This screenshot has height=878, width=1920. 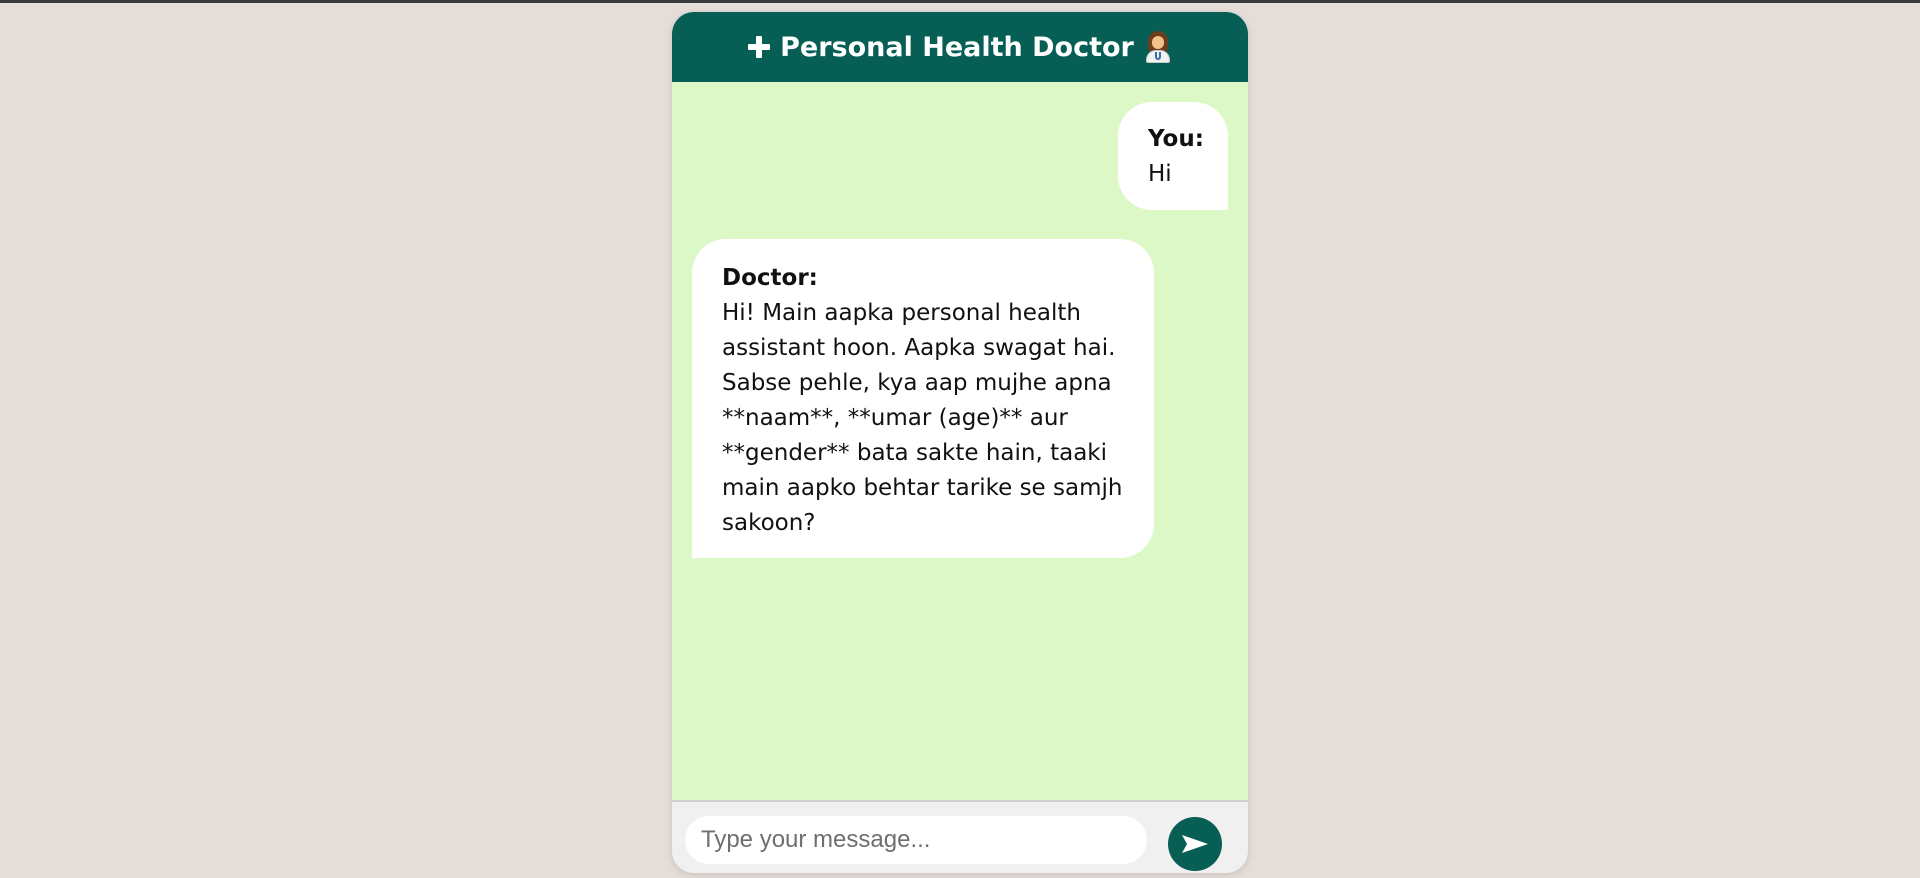 What do you see at coordinates (1158, 47) in the screenshot?
I see `woman-health-worker-icon` at bounding box center [1158, 47].